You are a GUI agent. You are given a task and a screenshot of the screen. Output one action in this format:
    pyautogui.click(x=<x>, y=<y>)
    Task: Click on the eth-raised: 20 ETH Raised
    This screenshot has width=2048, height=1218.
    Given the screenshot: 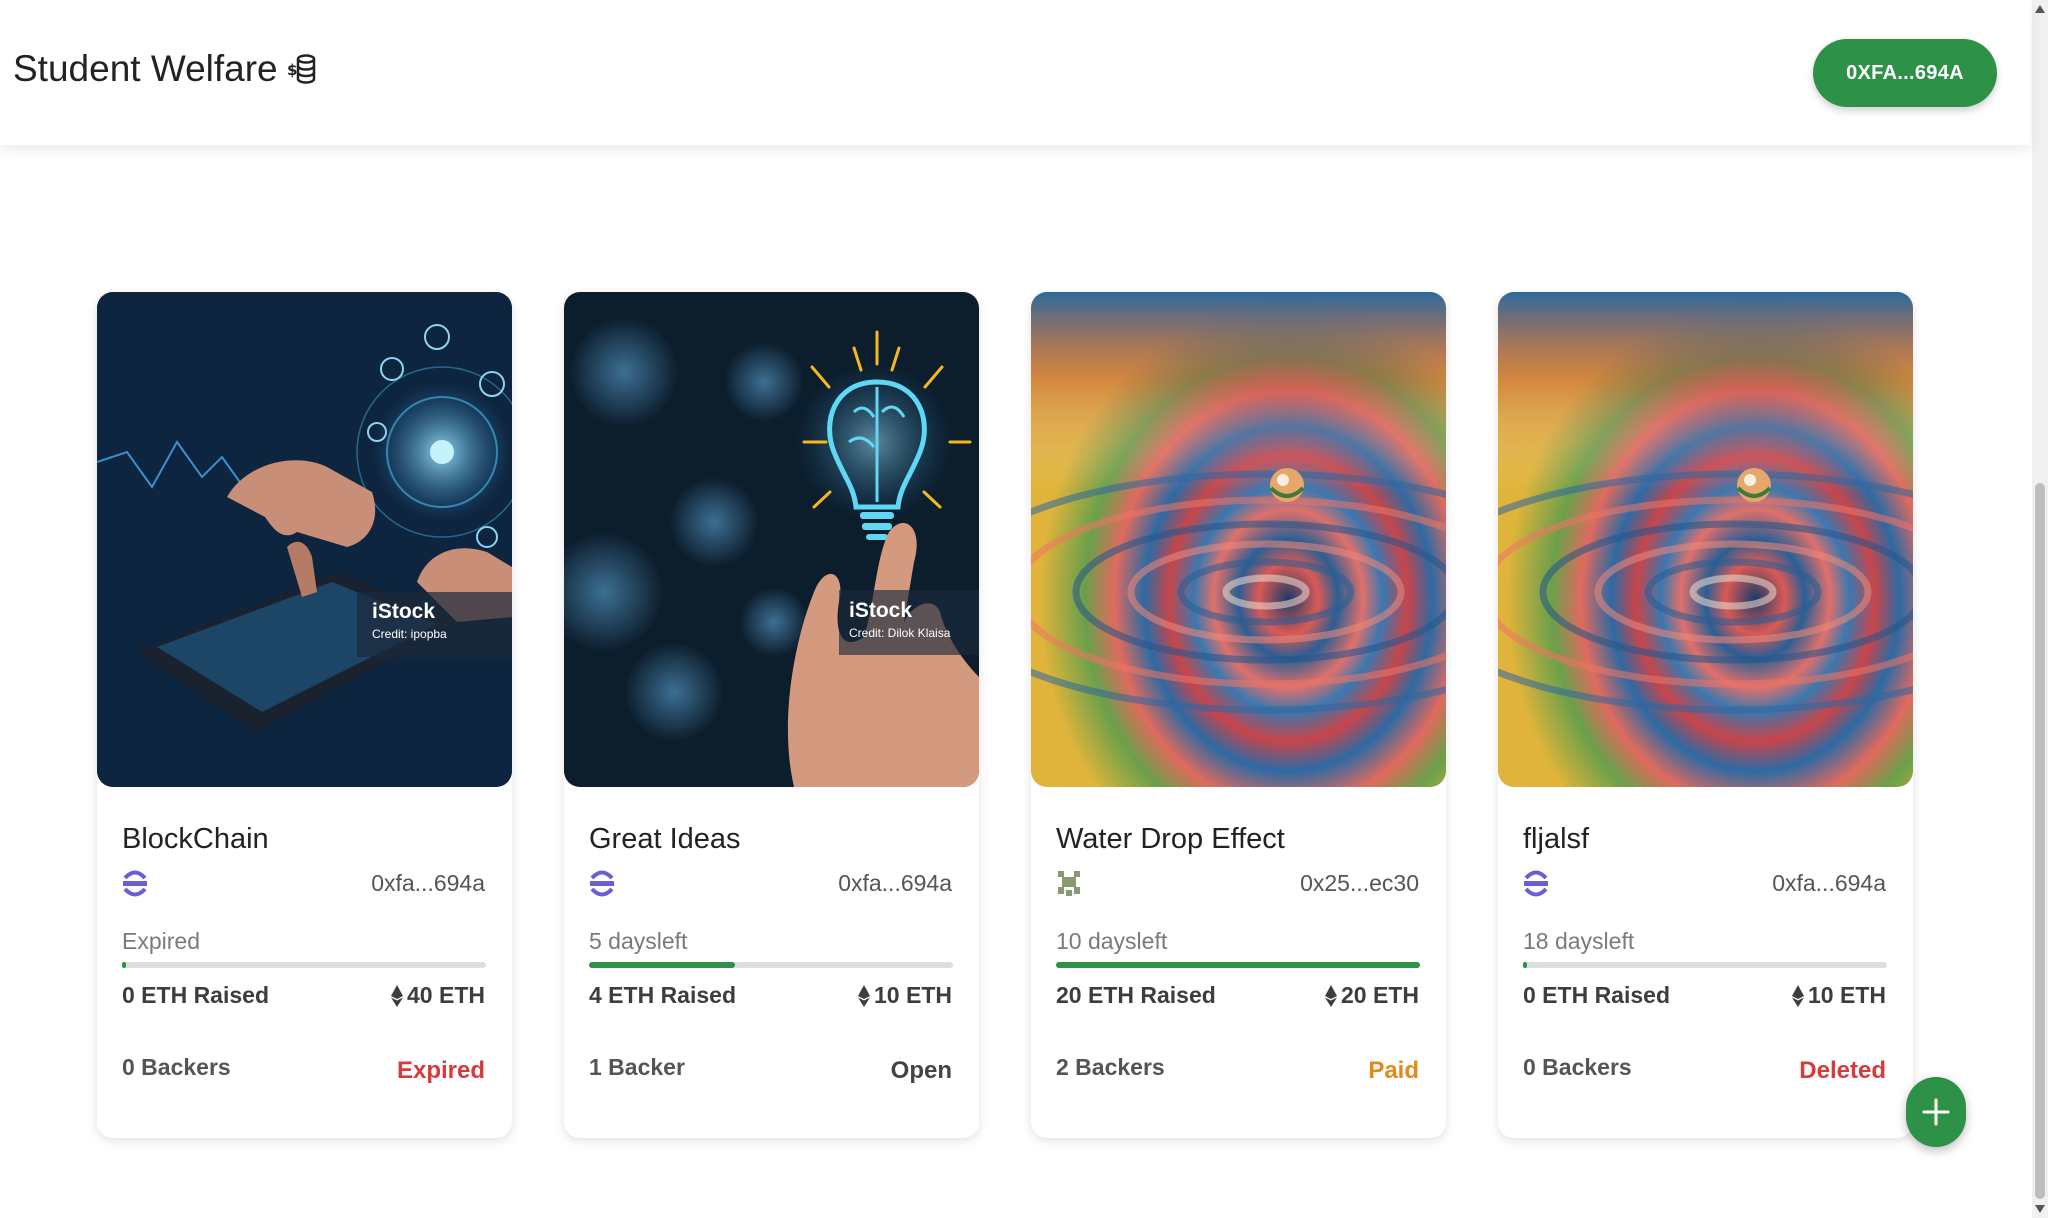 What is the action you would take?
    pyautogui.click(x=1136, y=995)
    